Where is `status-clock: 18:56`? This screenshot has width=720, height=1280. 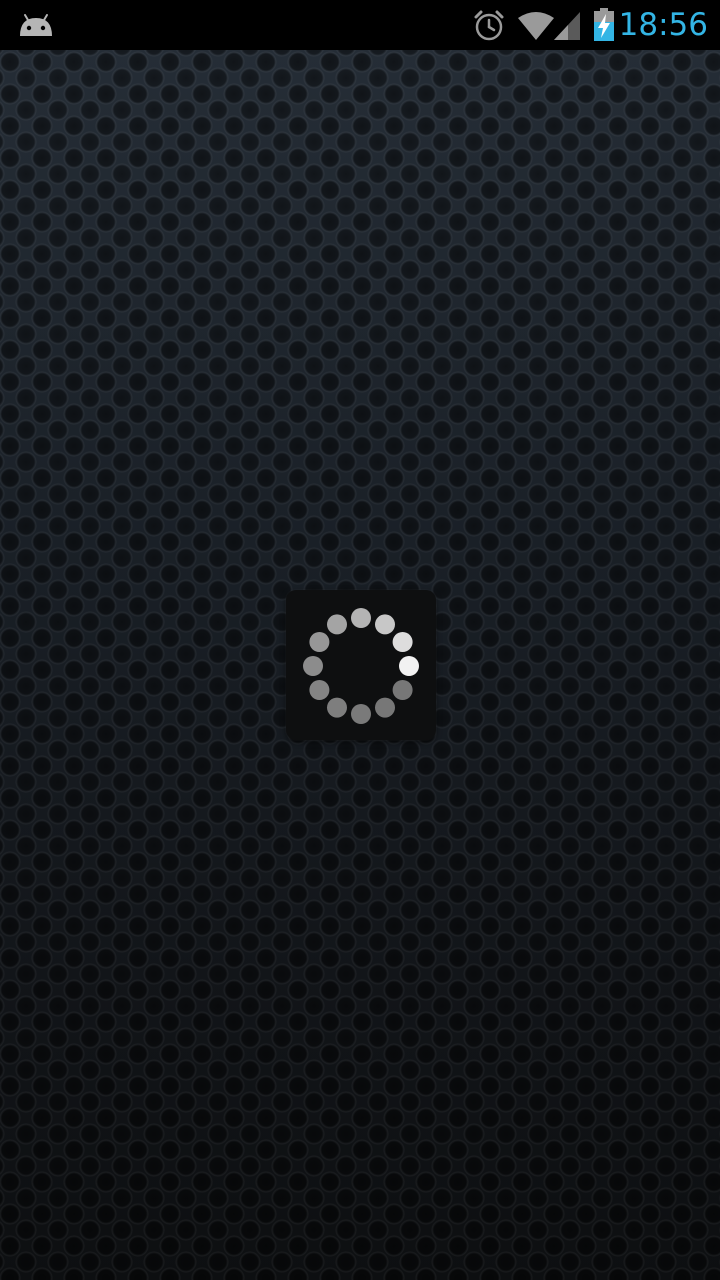
status-clock: 18:56 is located at coordinates (663, 25).